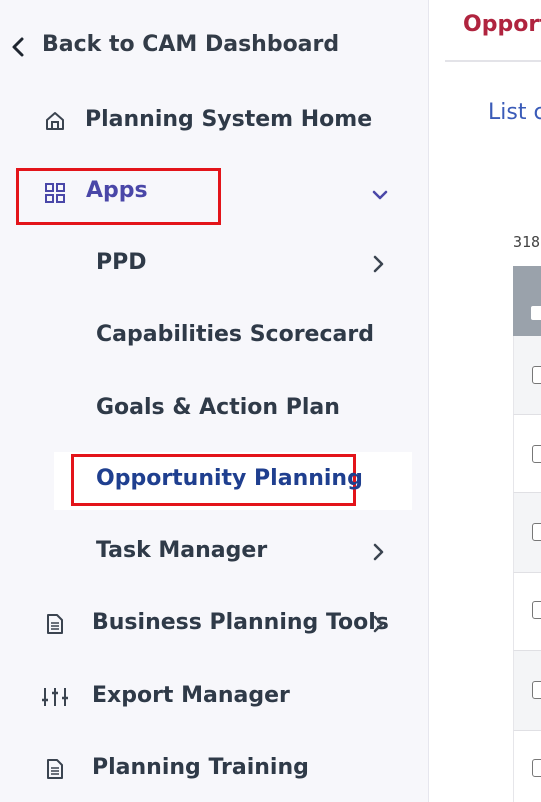 The height and width of the screenshot is (802, 541). Describe the element at coordinates (200, 264) in the screenshot. I see `sidebar-item-ppd: PPD` at that location.